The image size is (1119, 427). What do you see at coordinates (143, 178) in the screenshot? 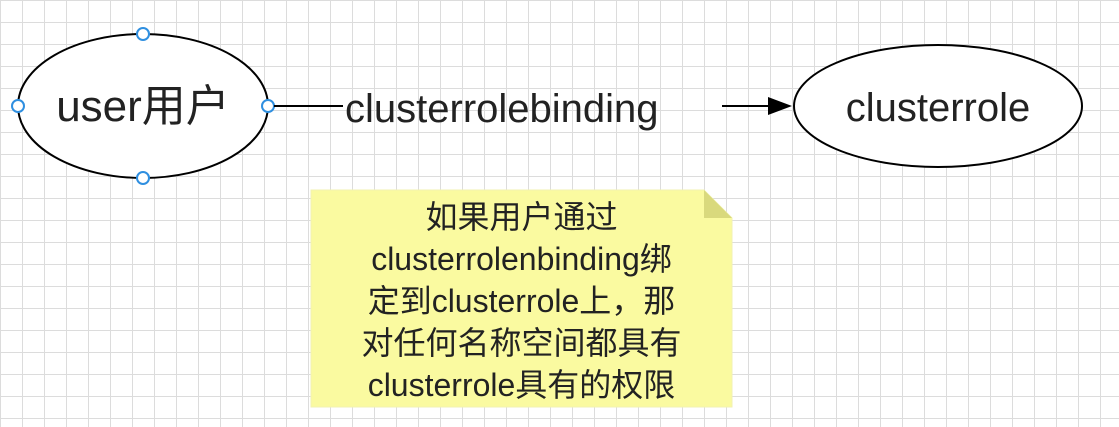
I see `selection-handle-bottom` at bounding box center [143, 178].